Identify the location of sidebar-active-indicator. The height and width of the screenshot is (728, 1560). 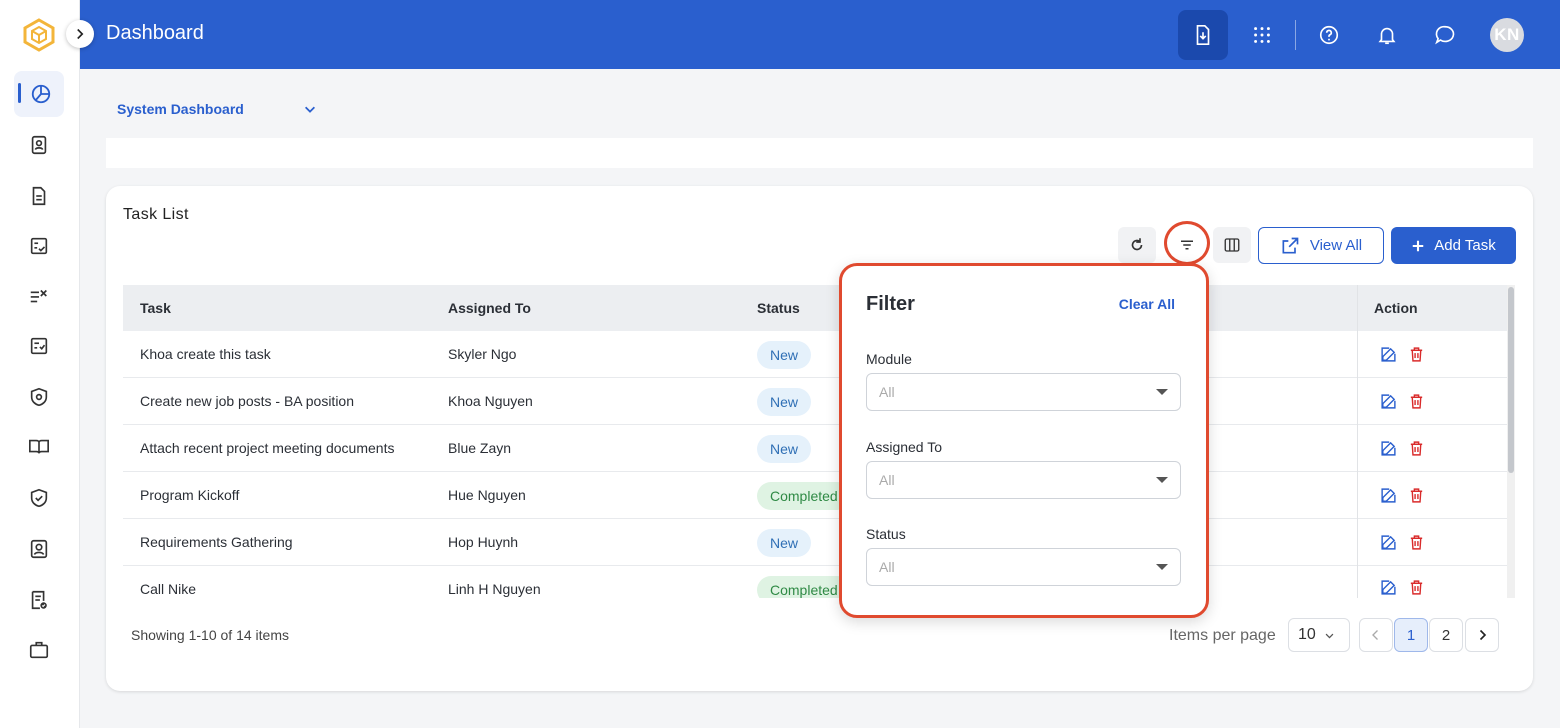
(19, 93).